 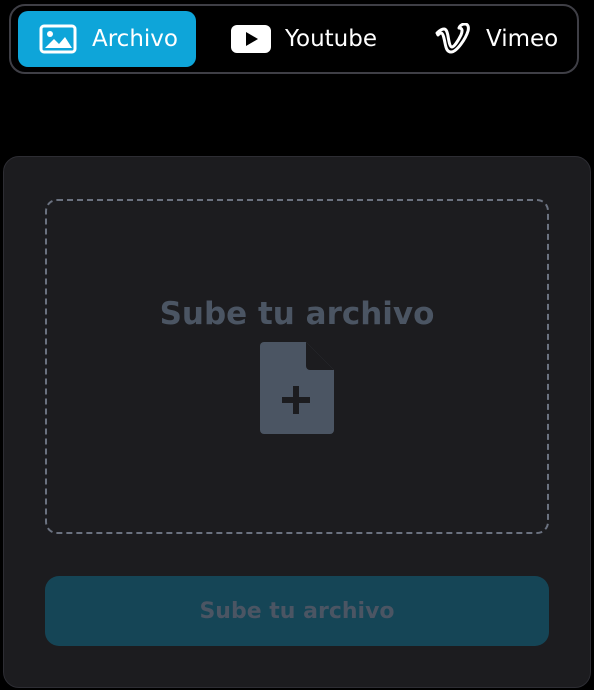 I want to click on tab-archivo: Archivo, so click(x=107, y=39).